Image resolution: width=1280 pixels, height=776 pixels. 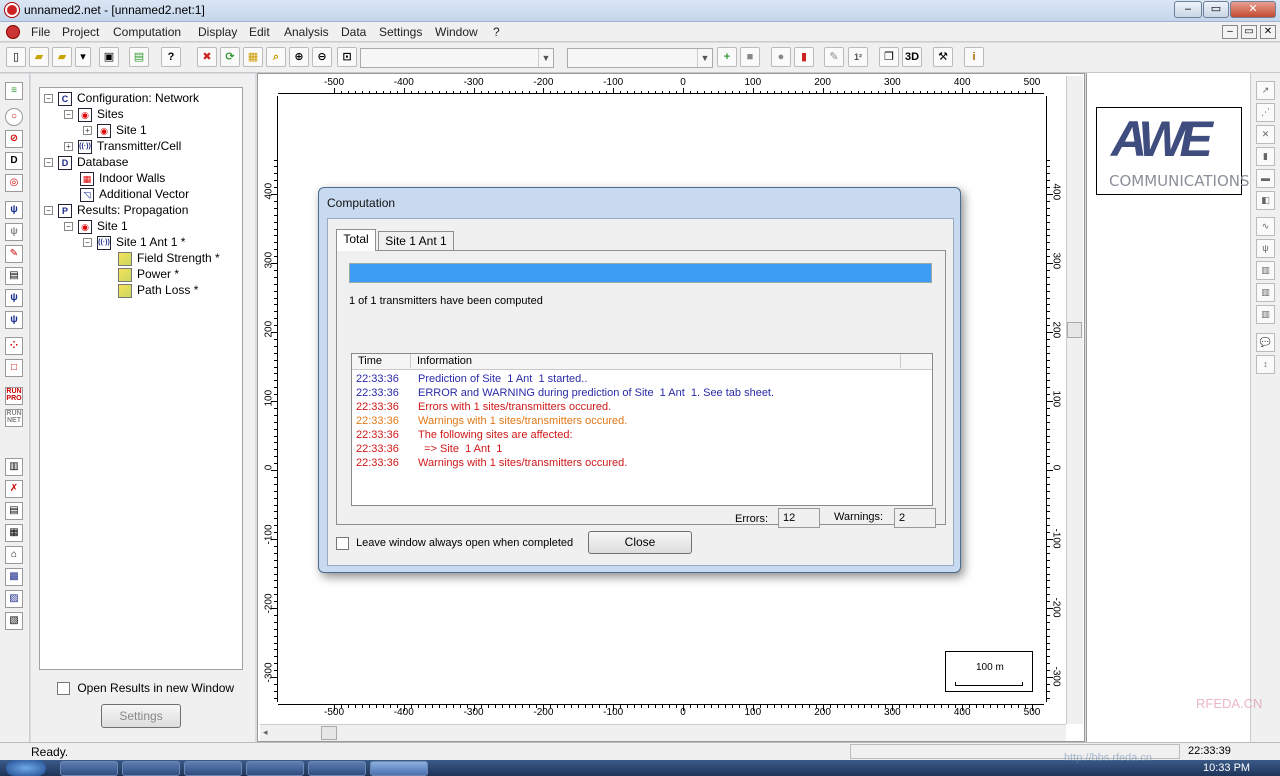 What do you see at coordinates (115, 130) in the screenshot?
I see `tree-site-1: + ◉ Site 1` at bounding box center [115, 130].